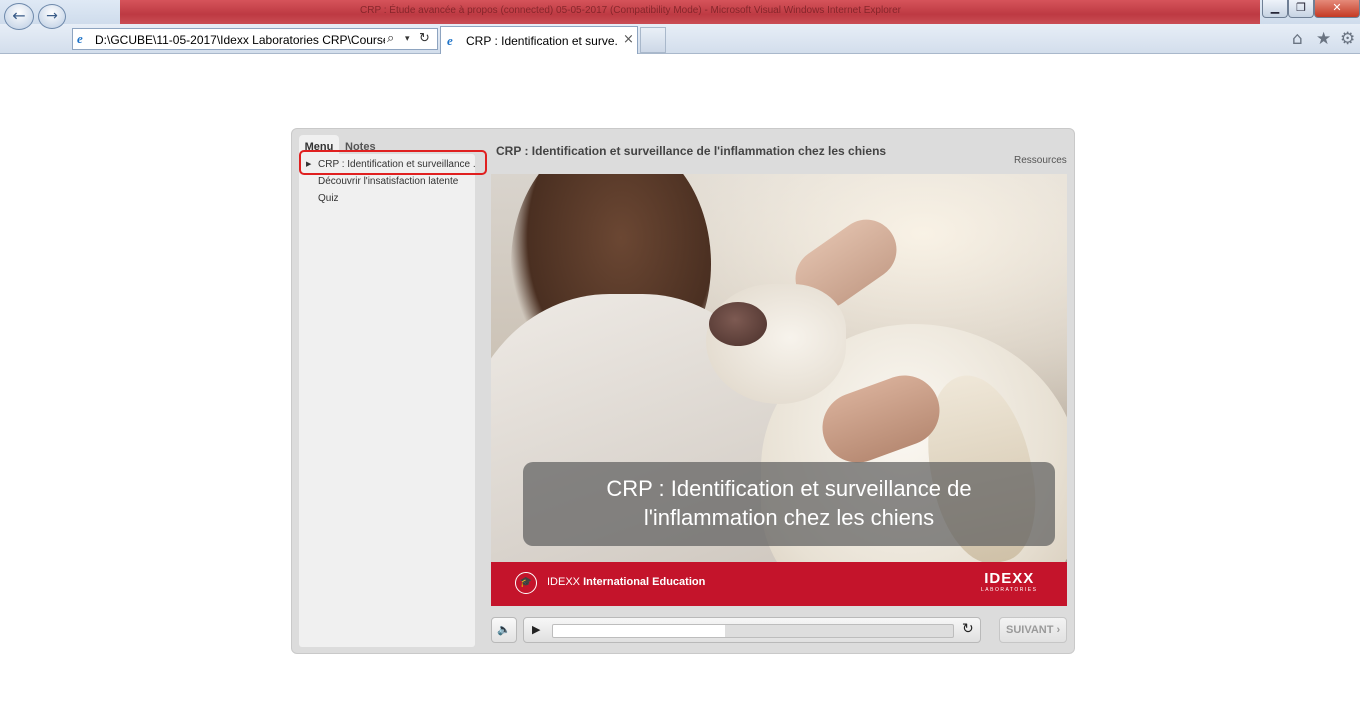  What do you see at coordinates (397, 198) in the screenshot?
I see `menu-item-quiz: Quiz` at bounding box center [397, 198].